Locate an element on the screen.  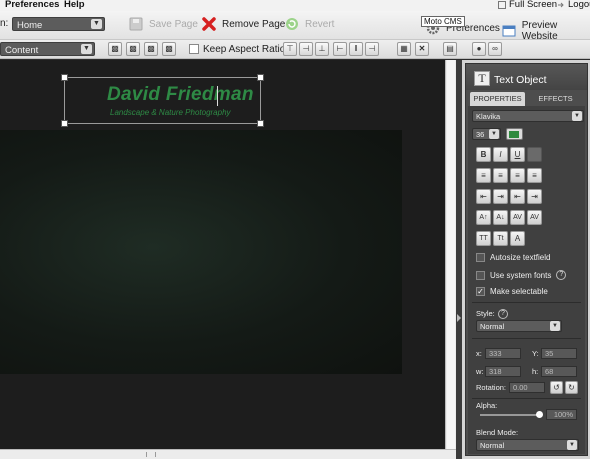
justify-text-icon: ≡ is located at coordinates (534, 175).